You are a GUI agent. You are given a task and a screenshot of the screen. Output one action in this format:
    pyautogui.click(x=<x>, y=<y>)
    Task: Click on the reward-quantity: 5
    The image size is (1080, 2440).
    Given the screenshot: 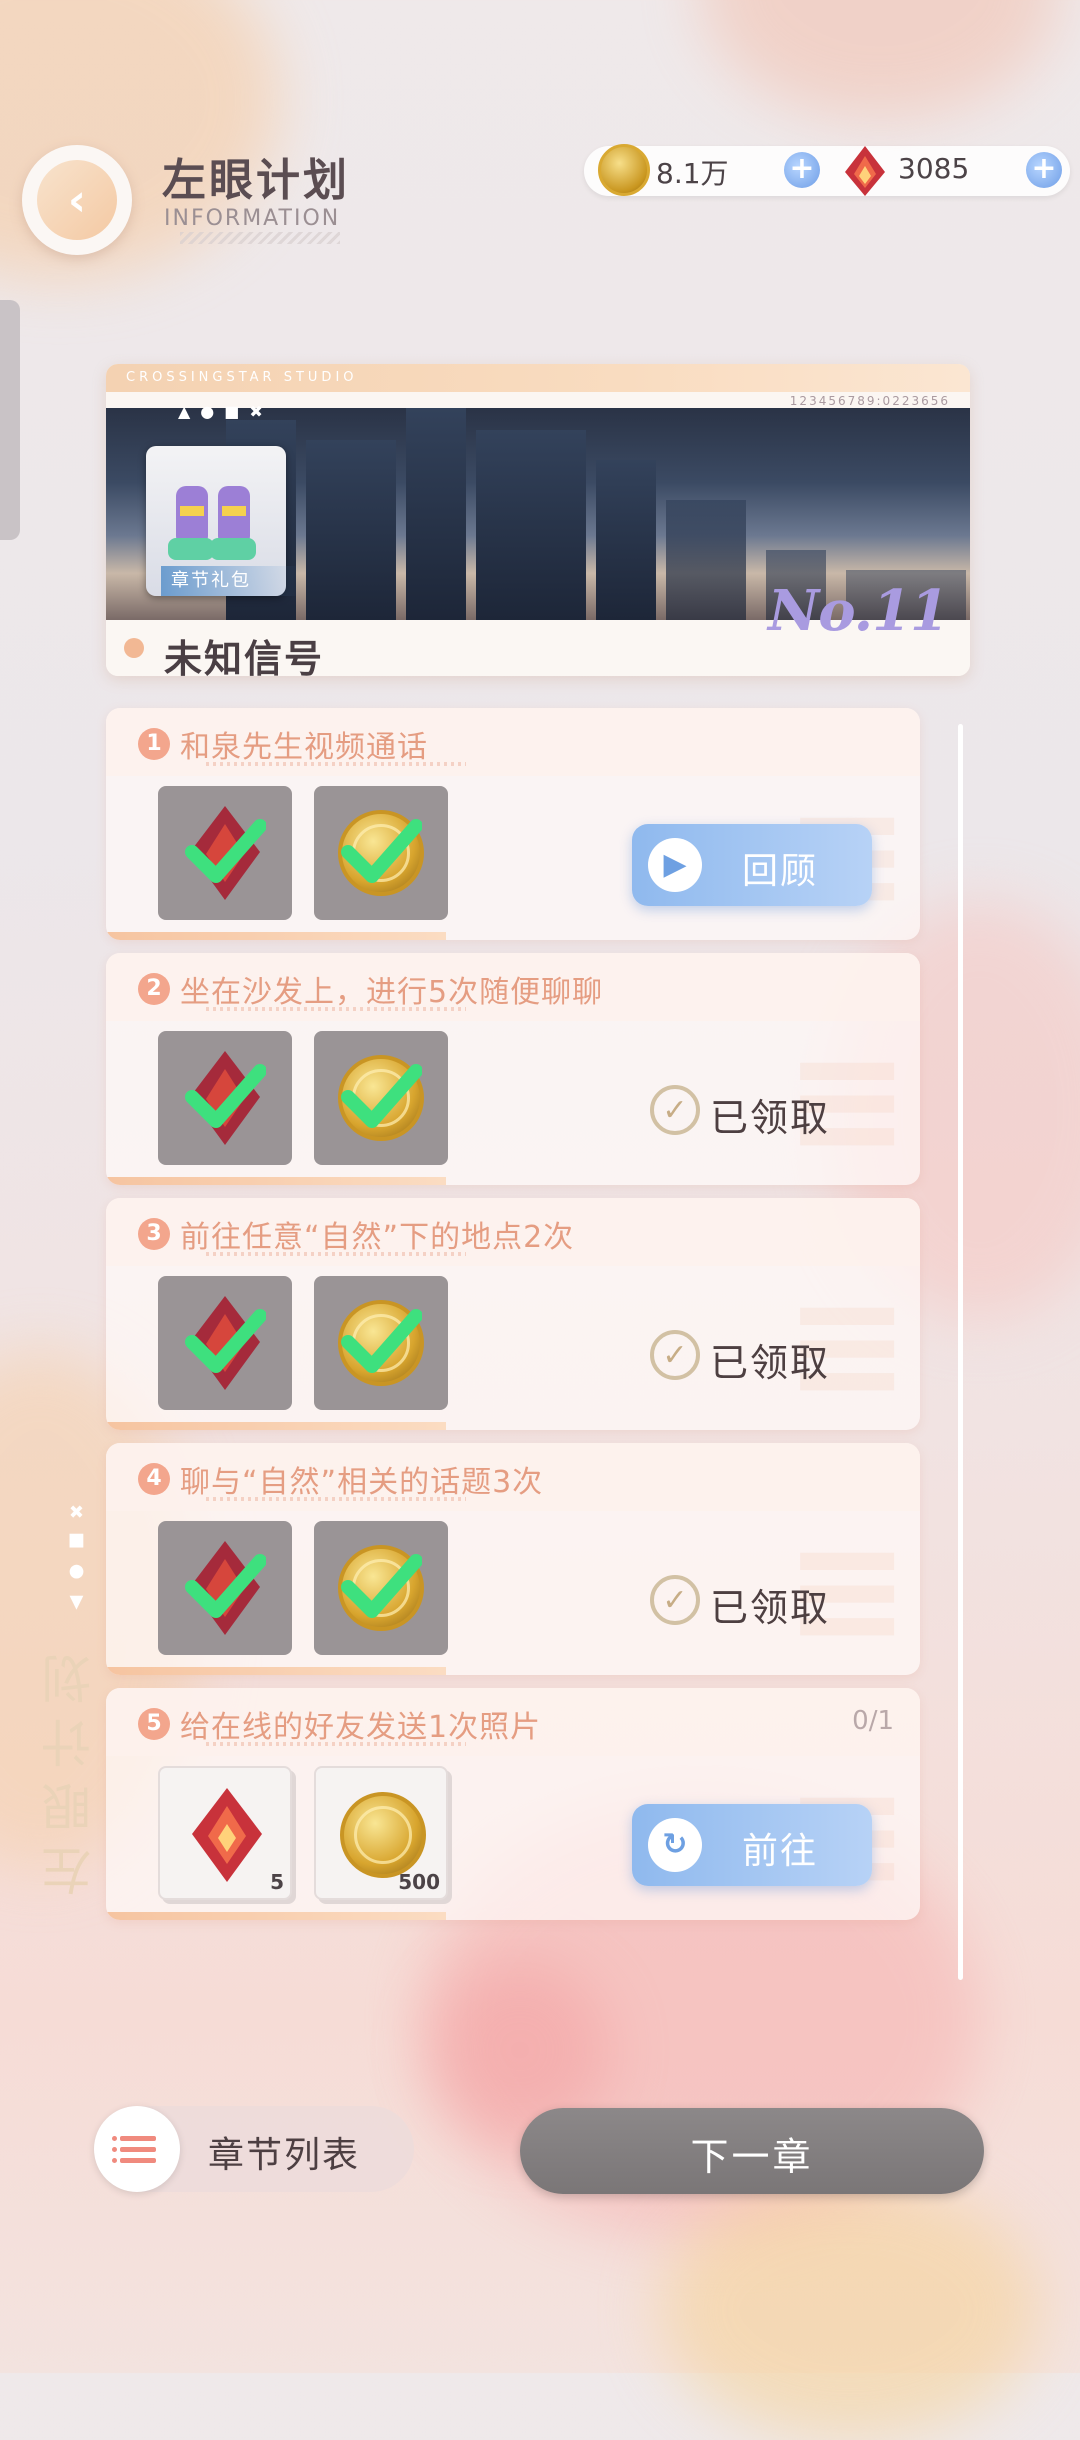 What is the action you would take?
    pyautogui.click(x=277, y=1882)
    